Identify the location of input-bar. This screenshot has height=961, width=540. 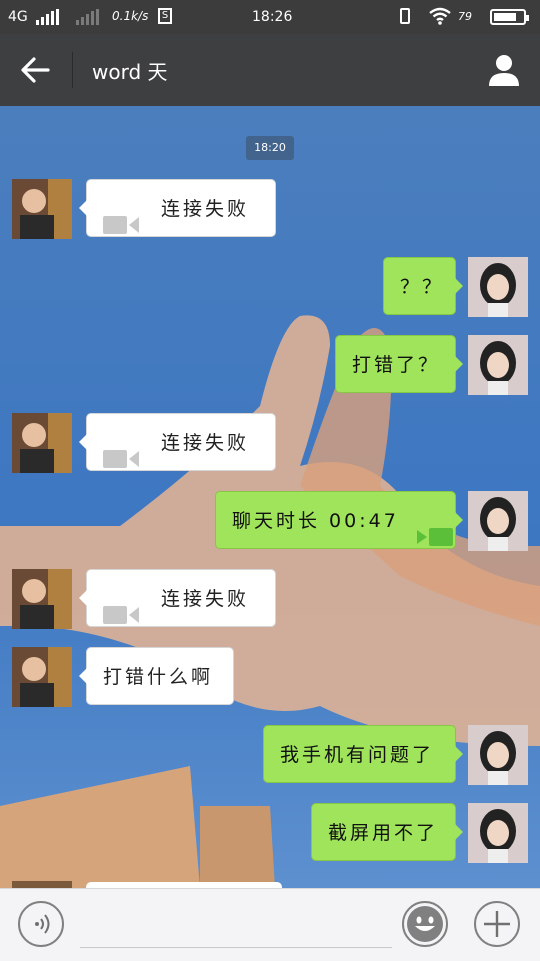
(270, 924).